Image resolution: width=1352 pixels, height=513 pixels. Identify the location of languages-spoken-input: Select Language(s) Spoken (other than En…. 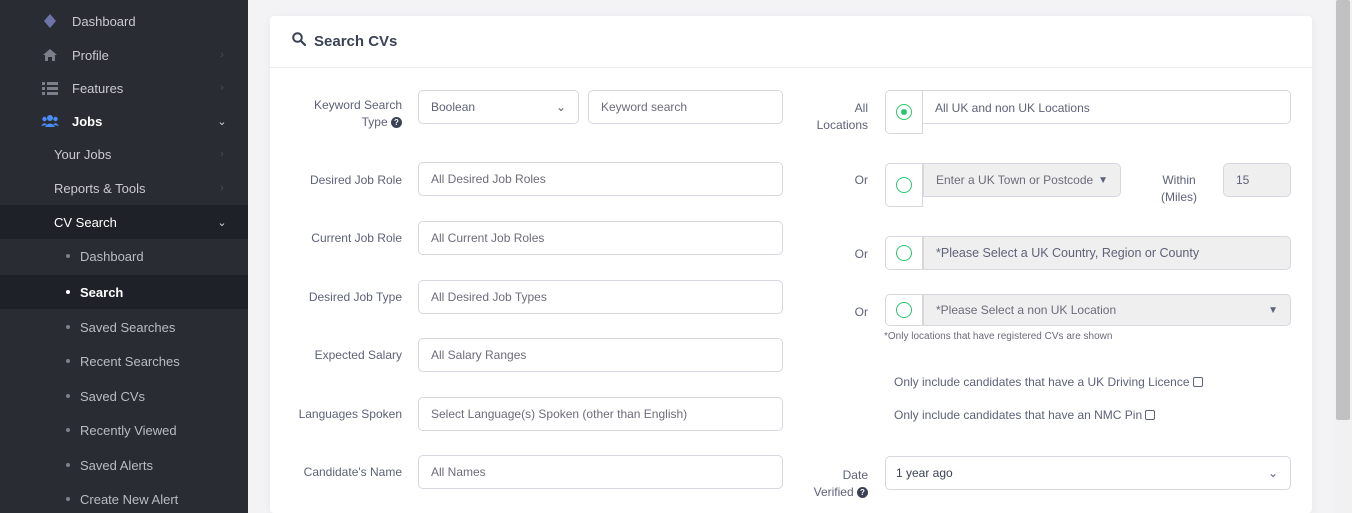
(600, 414).